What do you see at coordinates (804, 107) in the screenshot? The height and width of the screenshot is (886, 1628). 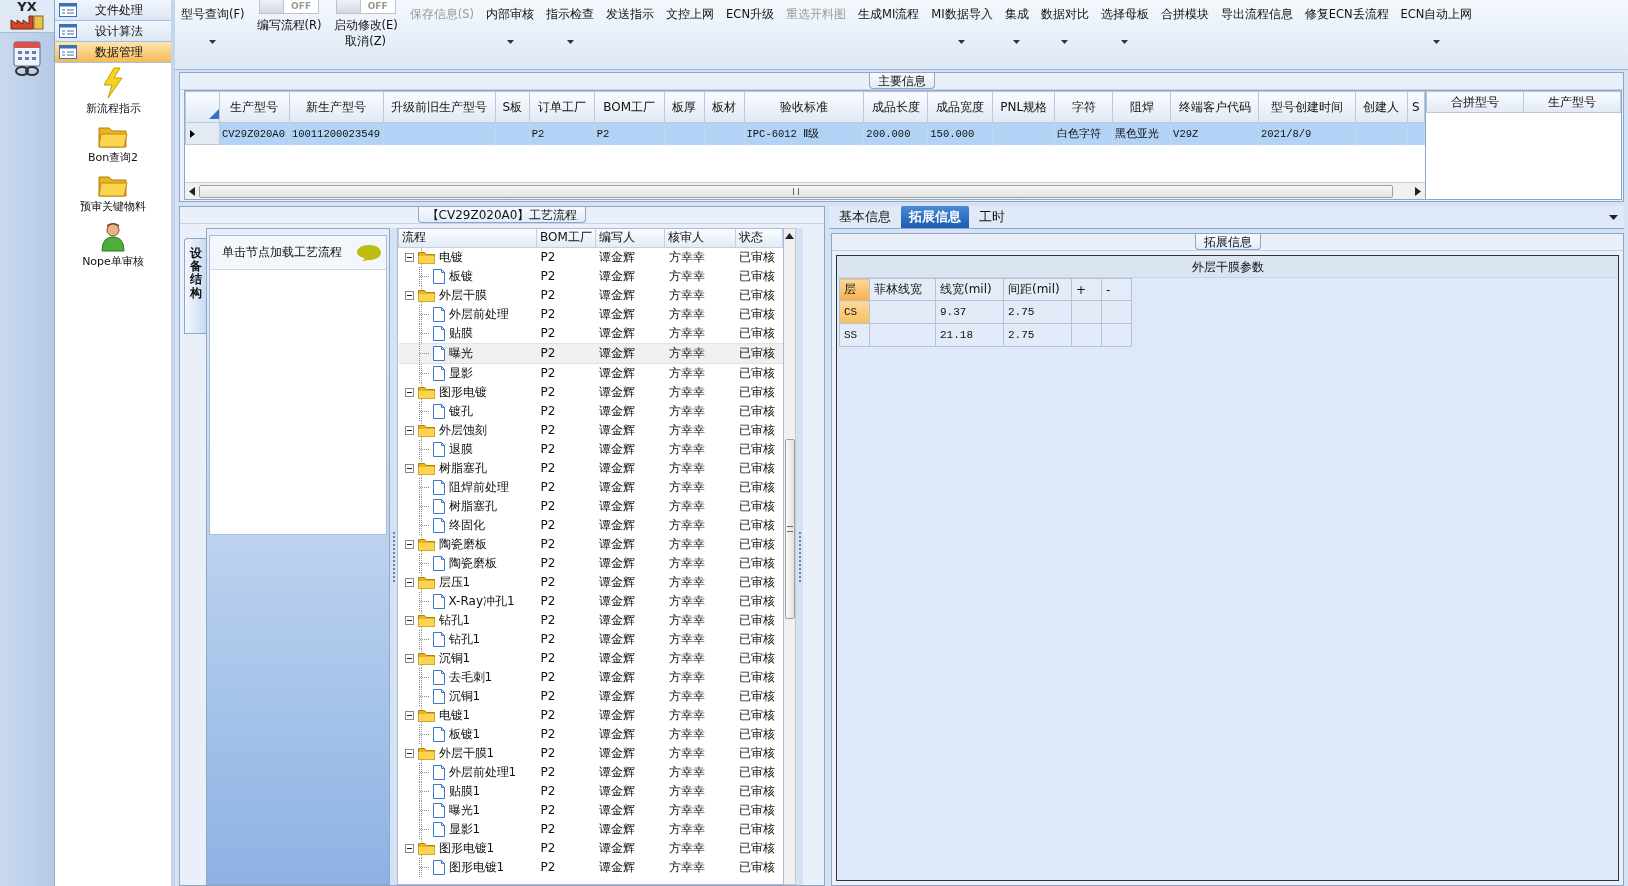 I see `column-header: 验收标准` at bounding box center [804, 107].